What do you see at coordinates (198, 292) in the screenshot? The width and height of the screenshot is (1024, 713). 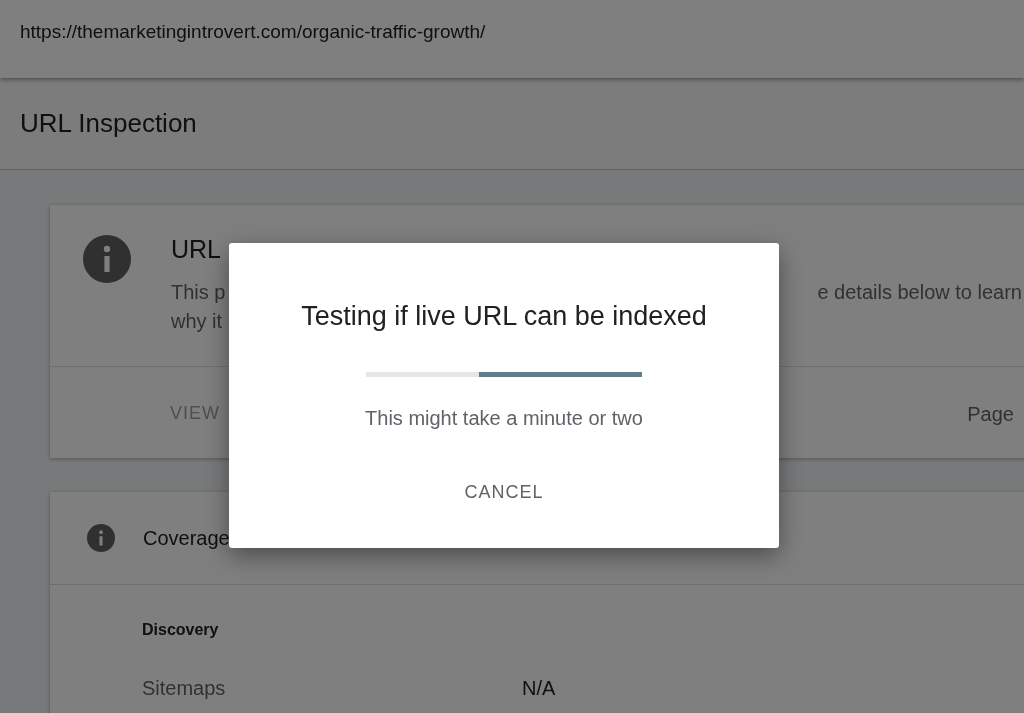 I see `card-description: This p` at bounding box center [198, 292].